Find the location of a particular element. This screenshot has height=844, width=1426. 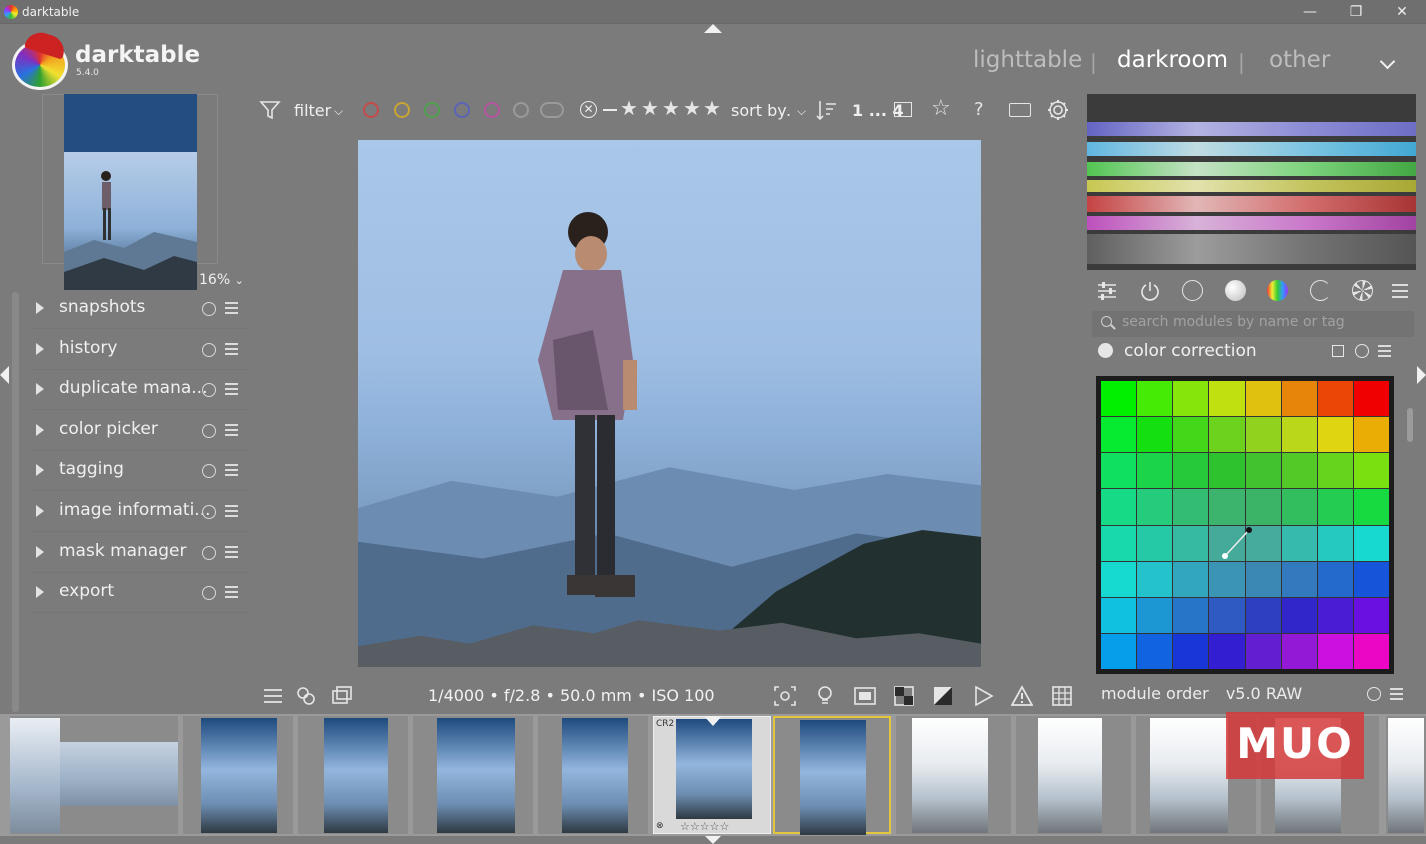

correction-modules-icon is located at coordinates (1320, 290).